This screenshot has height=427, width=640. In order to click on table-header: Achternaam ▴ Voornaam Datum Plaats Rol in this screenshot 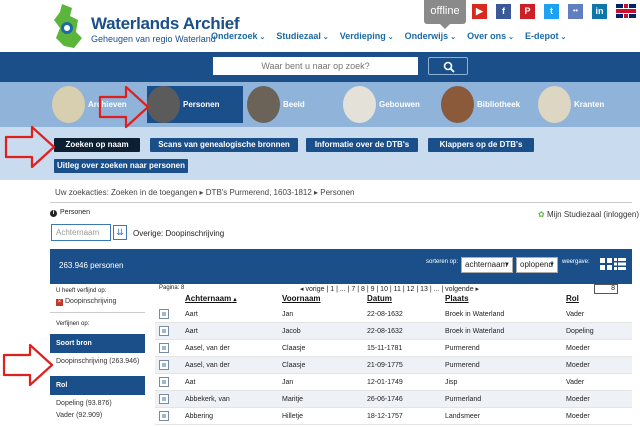, I will do `click(393, 300)`.